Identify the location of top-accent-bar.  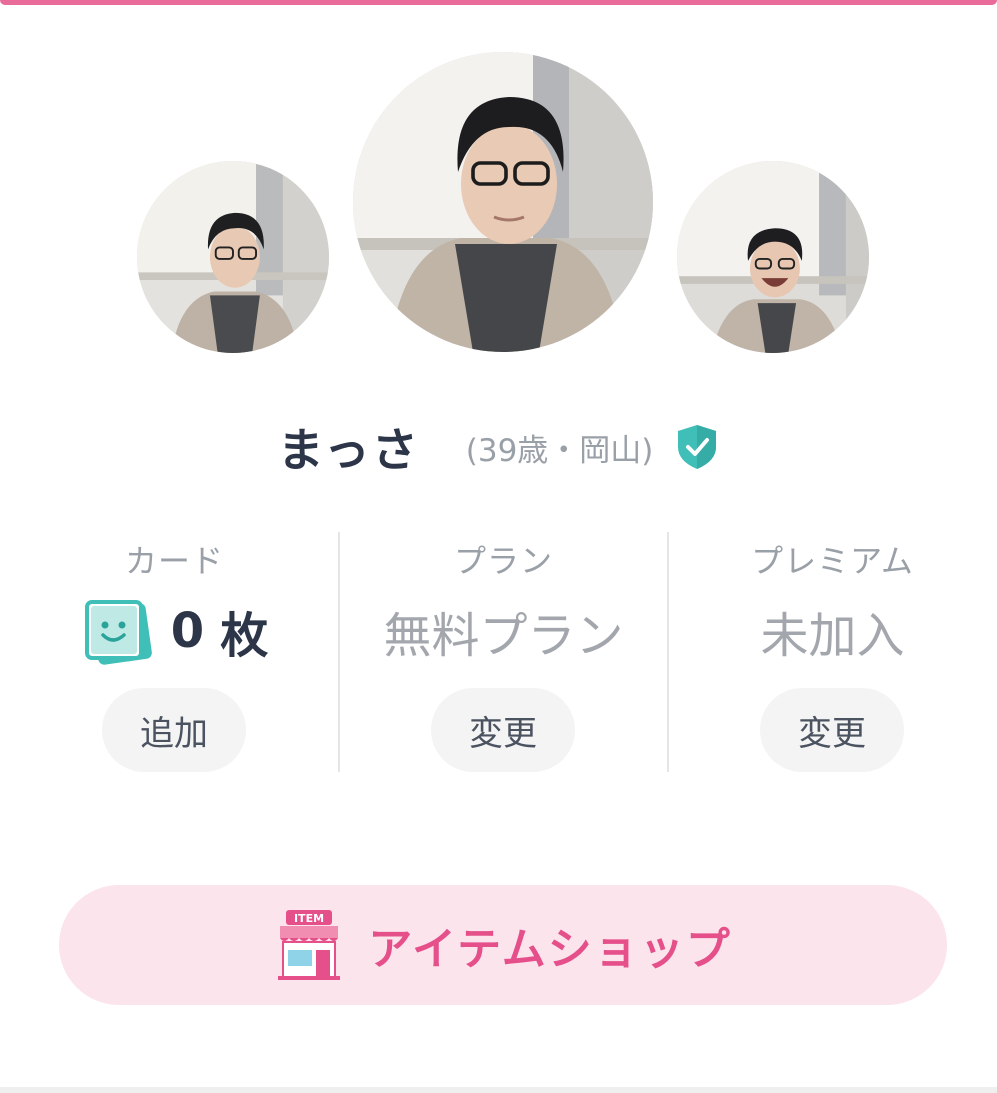
(498, 2).